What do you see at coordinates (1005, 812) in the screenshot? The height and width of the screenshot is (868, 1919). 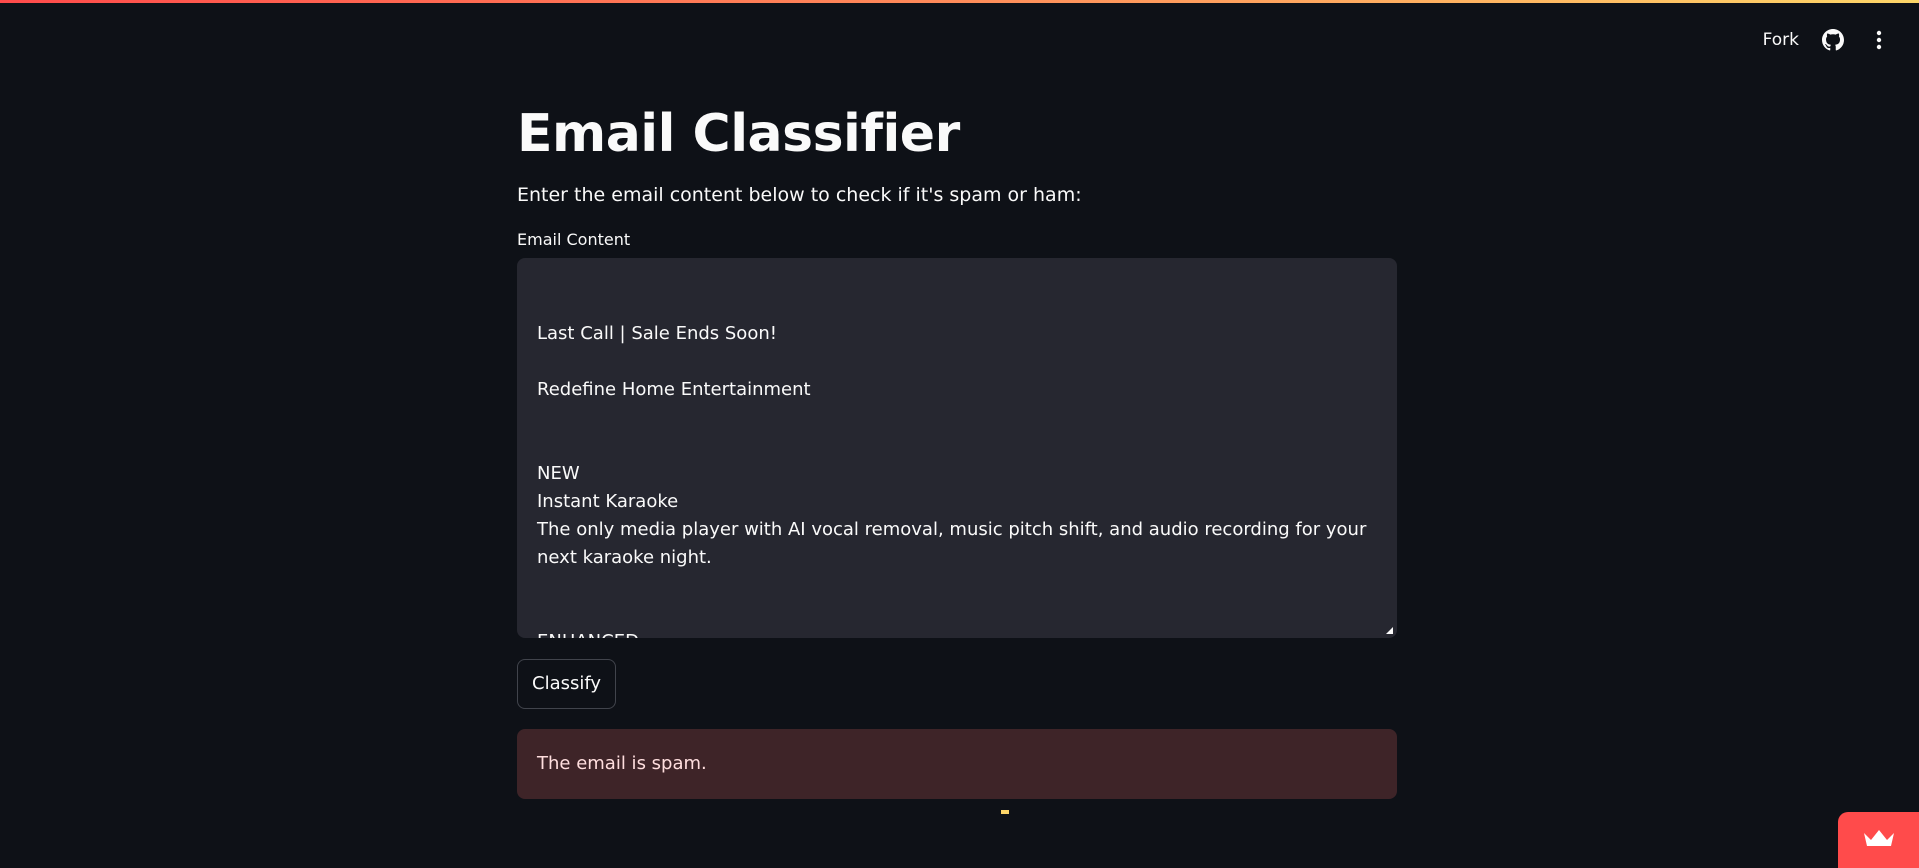 I see `text-cursor-marker` at bounding box center [1005, 812].